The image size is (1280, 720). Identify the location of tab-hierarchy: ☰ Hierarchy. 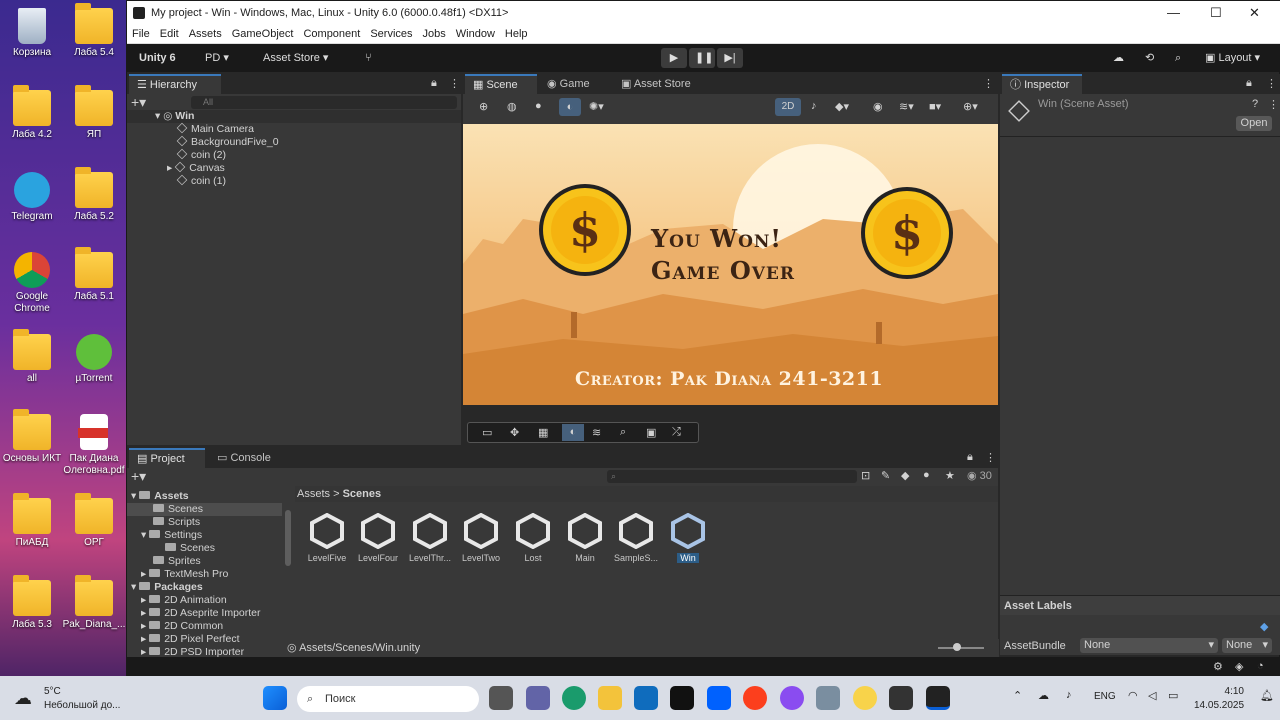
(175, 84).